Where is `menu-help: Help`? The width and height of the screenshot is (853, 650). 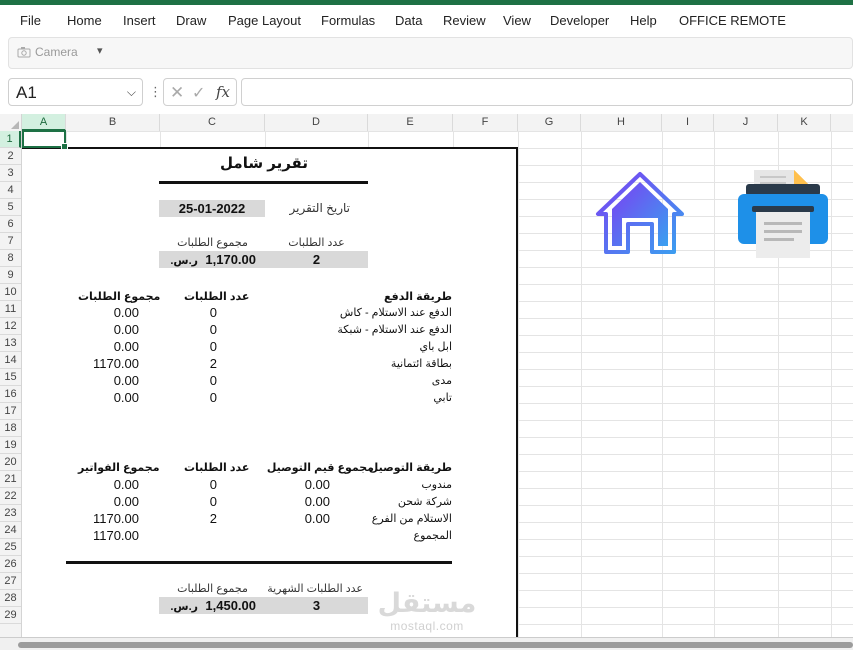
menu-help: Help is located at coordinates (643, 20).